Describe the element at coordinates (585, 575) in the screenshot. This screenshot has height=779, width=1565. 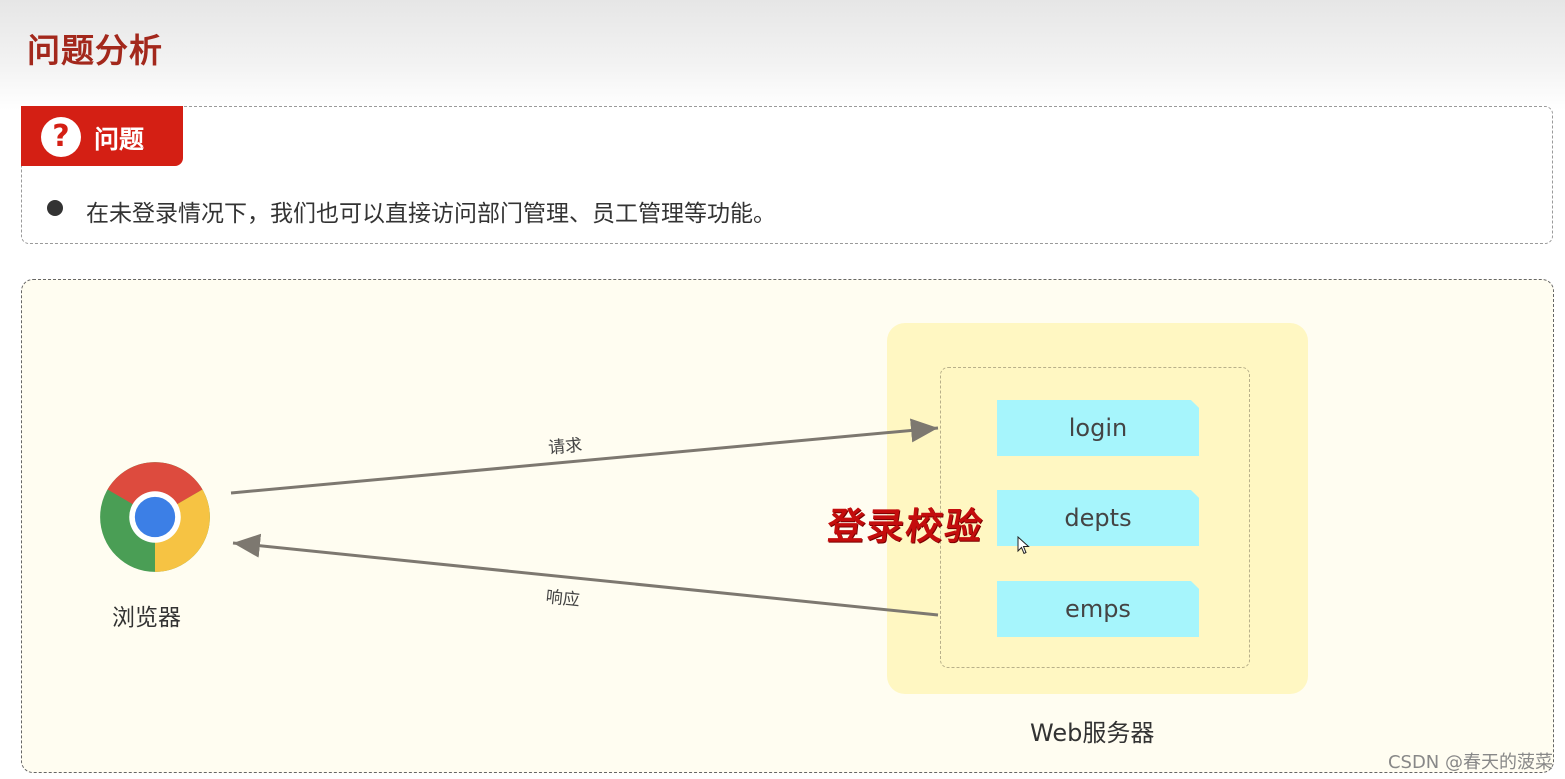
I see `response-arrow` at that location.